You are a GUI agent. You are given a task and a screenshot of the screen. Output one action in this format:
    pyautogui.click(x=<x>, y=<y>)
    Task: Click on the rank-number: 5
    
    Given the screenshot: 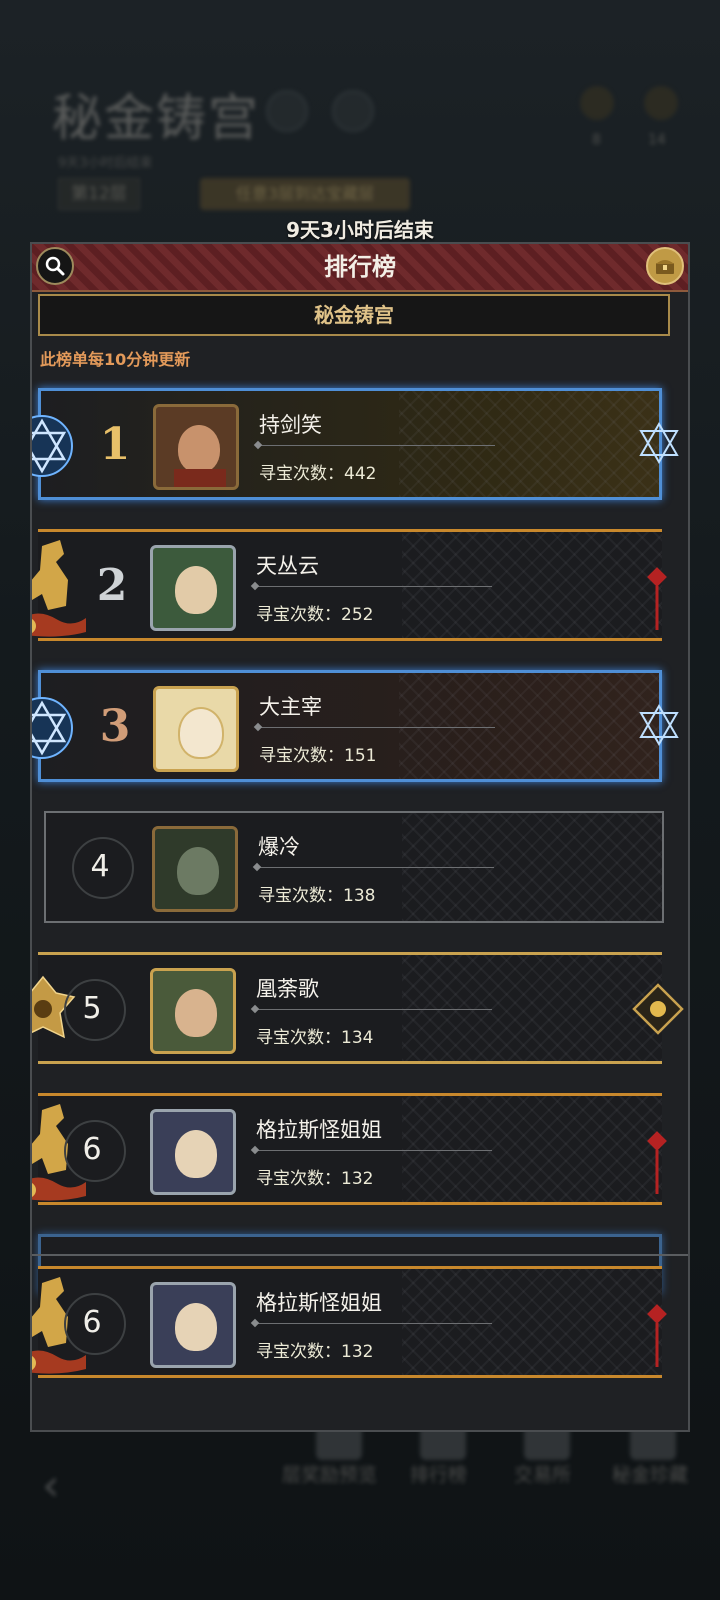 What is the action you would take?
    pyautogui.click(x=92, y=1008)
    